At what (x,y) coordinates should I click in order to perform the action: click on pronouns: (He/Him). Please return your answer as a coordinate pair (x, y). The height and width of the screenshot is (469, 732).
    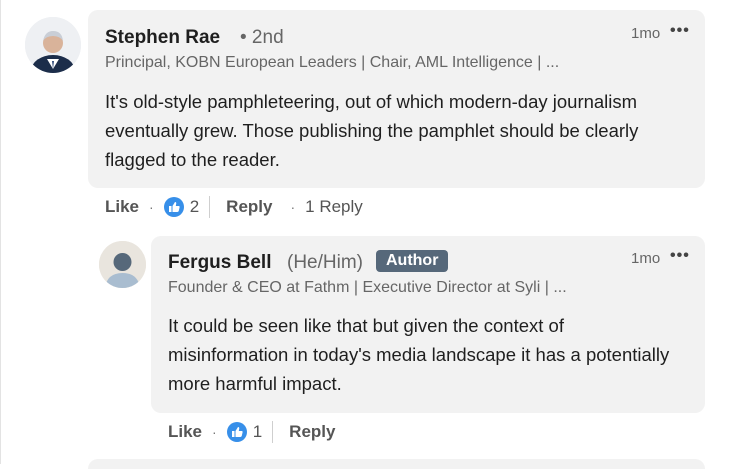
    Looking at the image, I should click on (325, 262).